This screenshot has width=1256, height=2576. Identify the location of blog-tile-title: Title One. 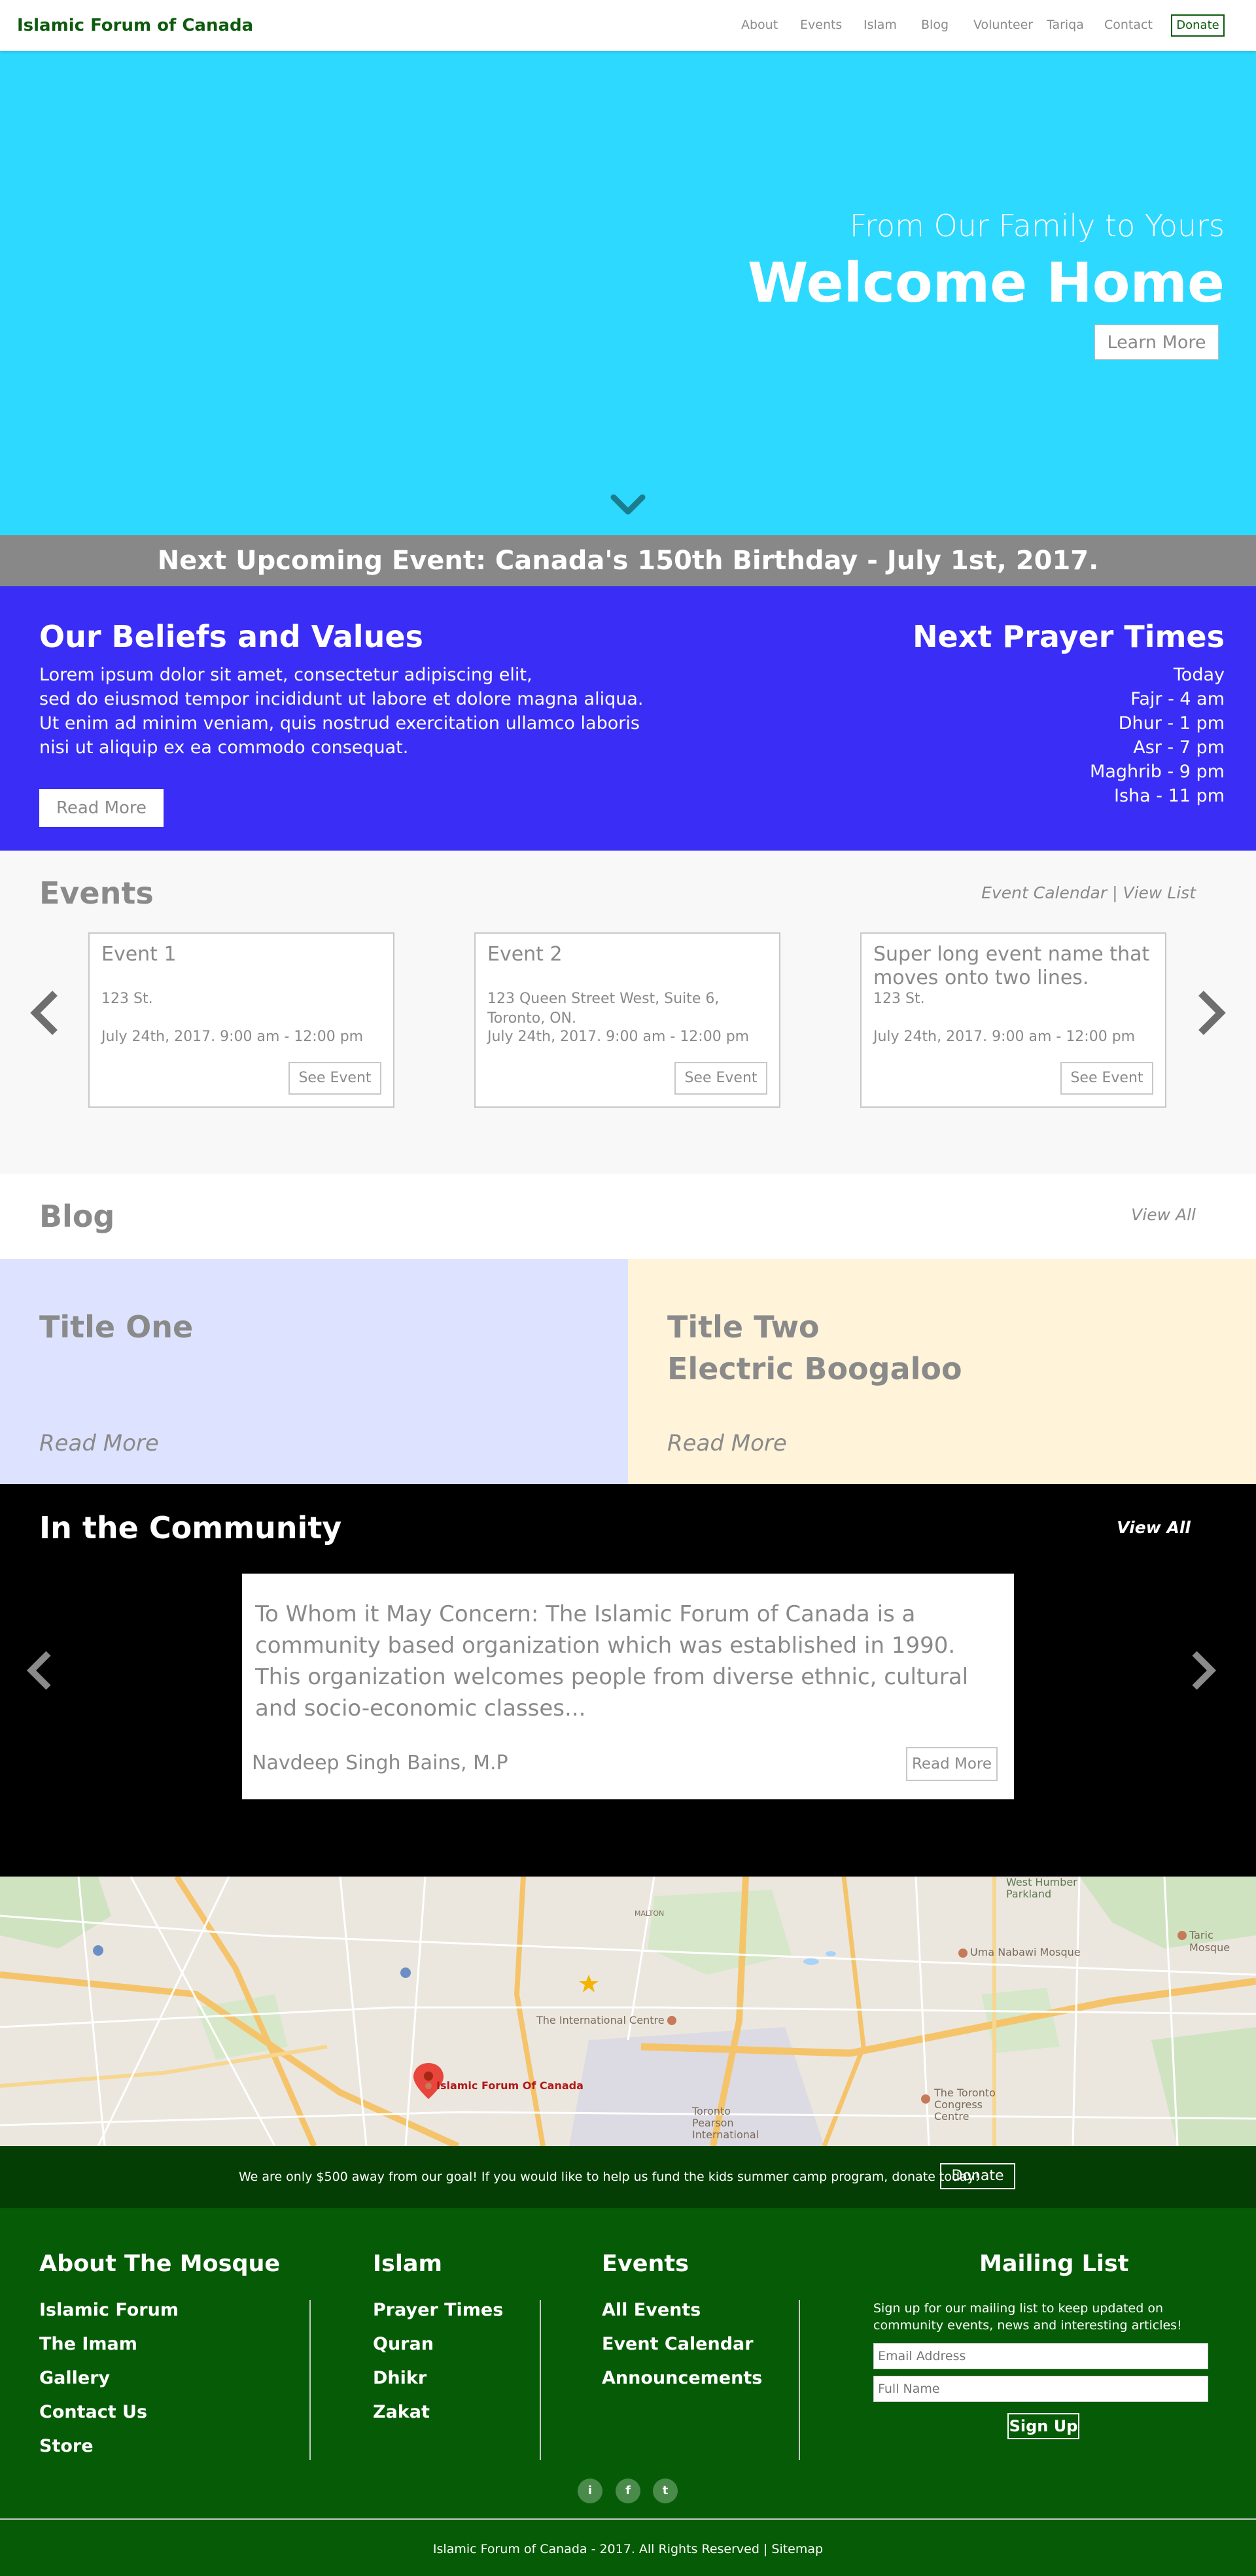
(116, 1327).